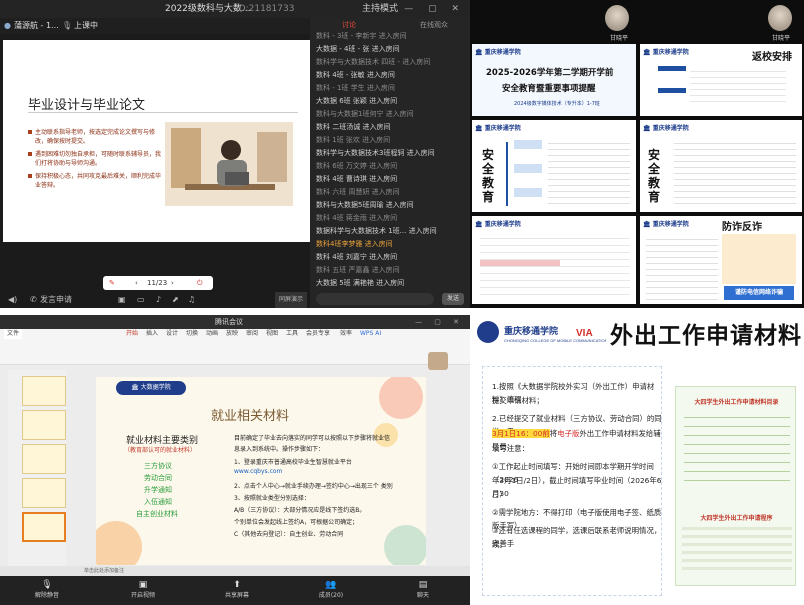 The width and height of the screenshot is (804, 605). Describe the element at coordinates (95, 137) in the screenshot. I see `slide-bullet: 主动联系指导老师，按选定完成论文撰写与修改，确保按时提交。` at that location.